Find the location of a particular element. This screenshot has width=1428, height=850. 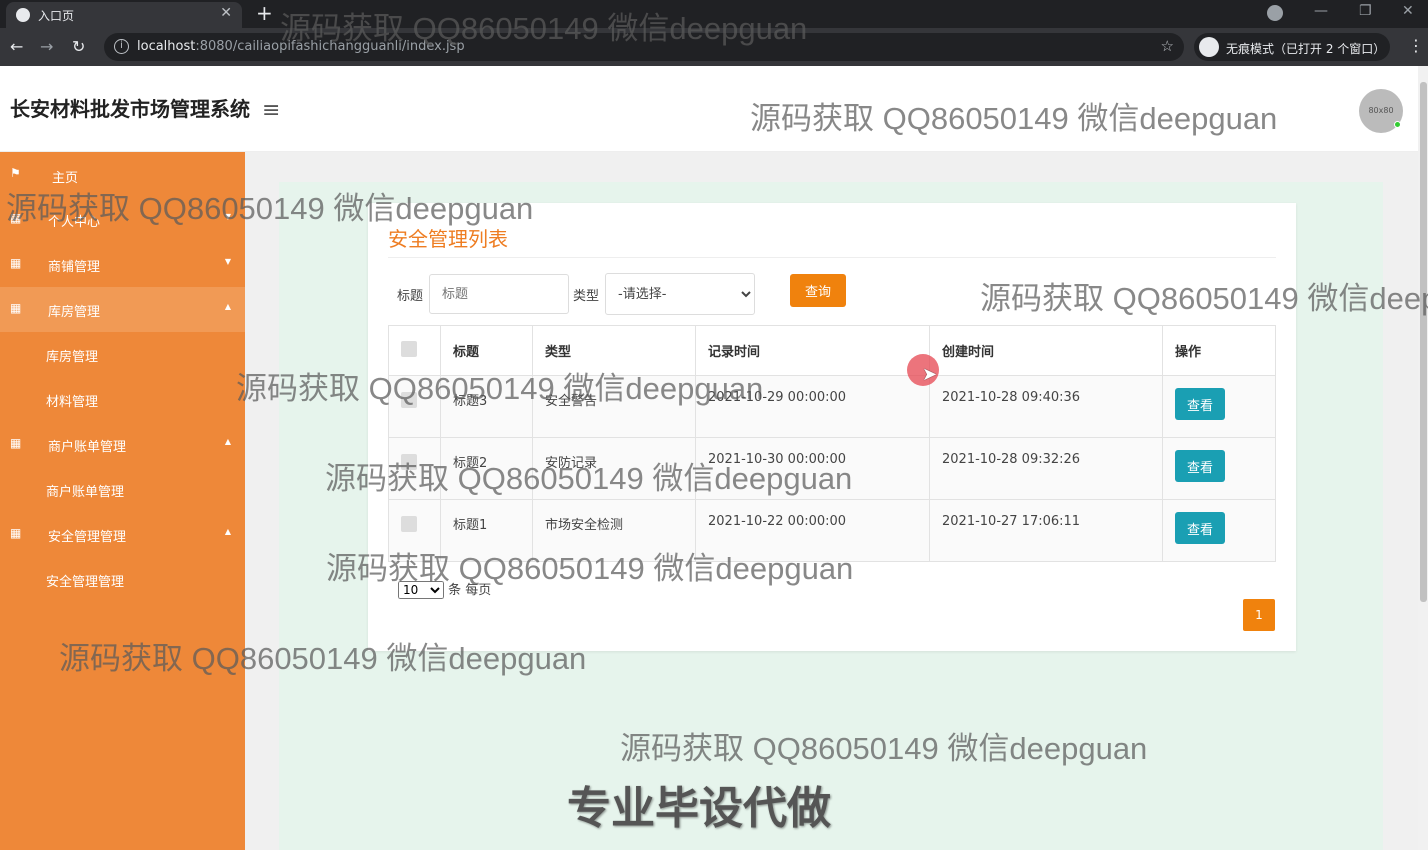

sidebar-item-label: 库房管理 is located at coordinates (74, 312).